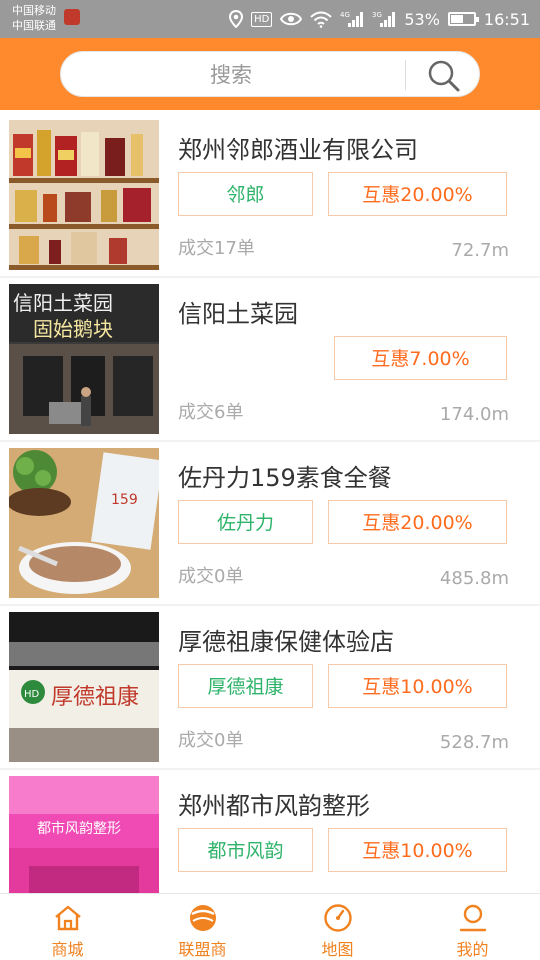 The height and width of the screenshot is (960, 540). I want to click on eye-icon, so click(291, 19).